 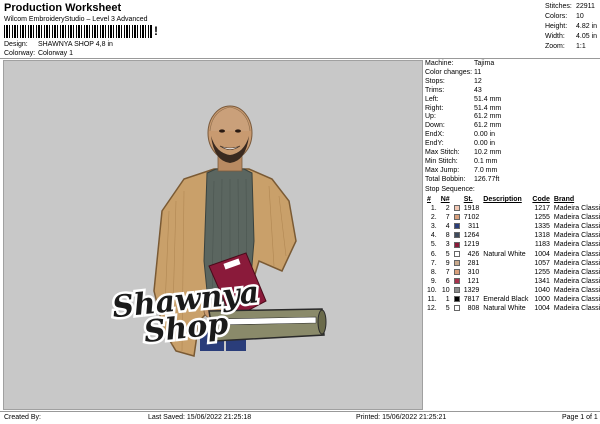 I want to click on spec-row: Left: 51.4 mm, so click(x=463, y=99).